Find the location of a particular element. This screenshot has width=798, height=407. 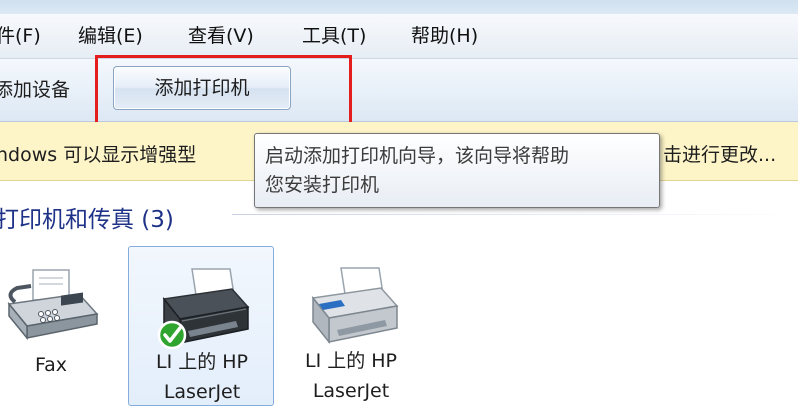

info-bar-text: ndows 可以显示增强型 is located at coordinates (98, 155).